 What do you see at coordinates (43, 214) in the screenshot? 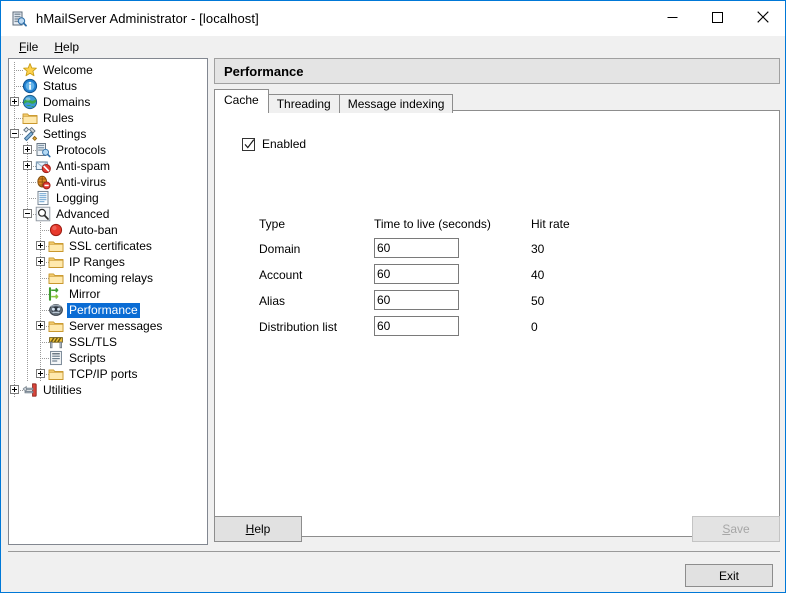
I see `magnifier-icon` at bounding box center [43, 214].